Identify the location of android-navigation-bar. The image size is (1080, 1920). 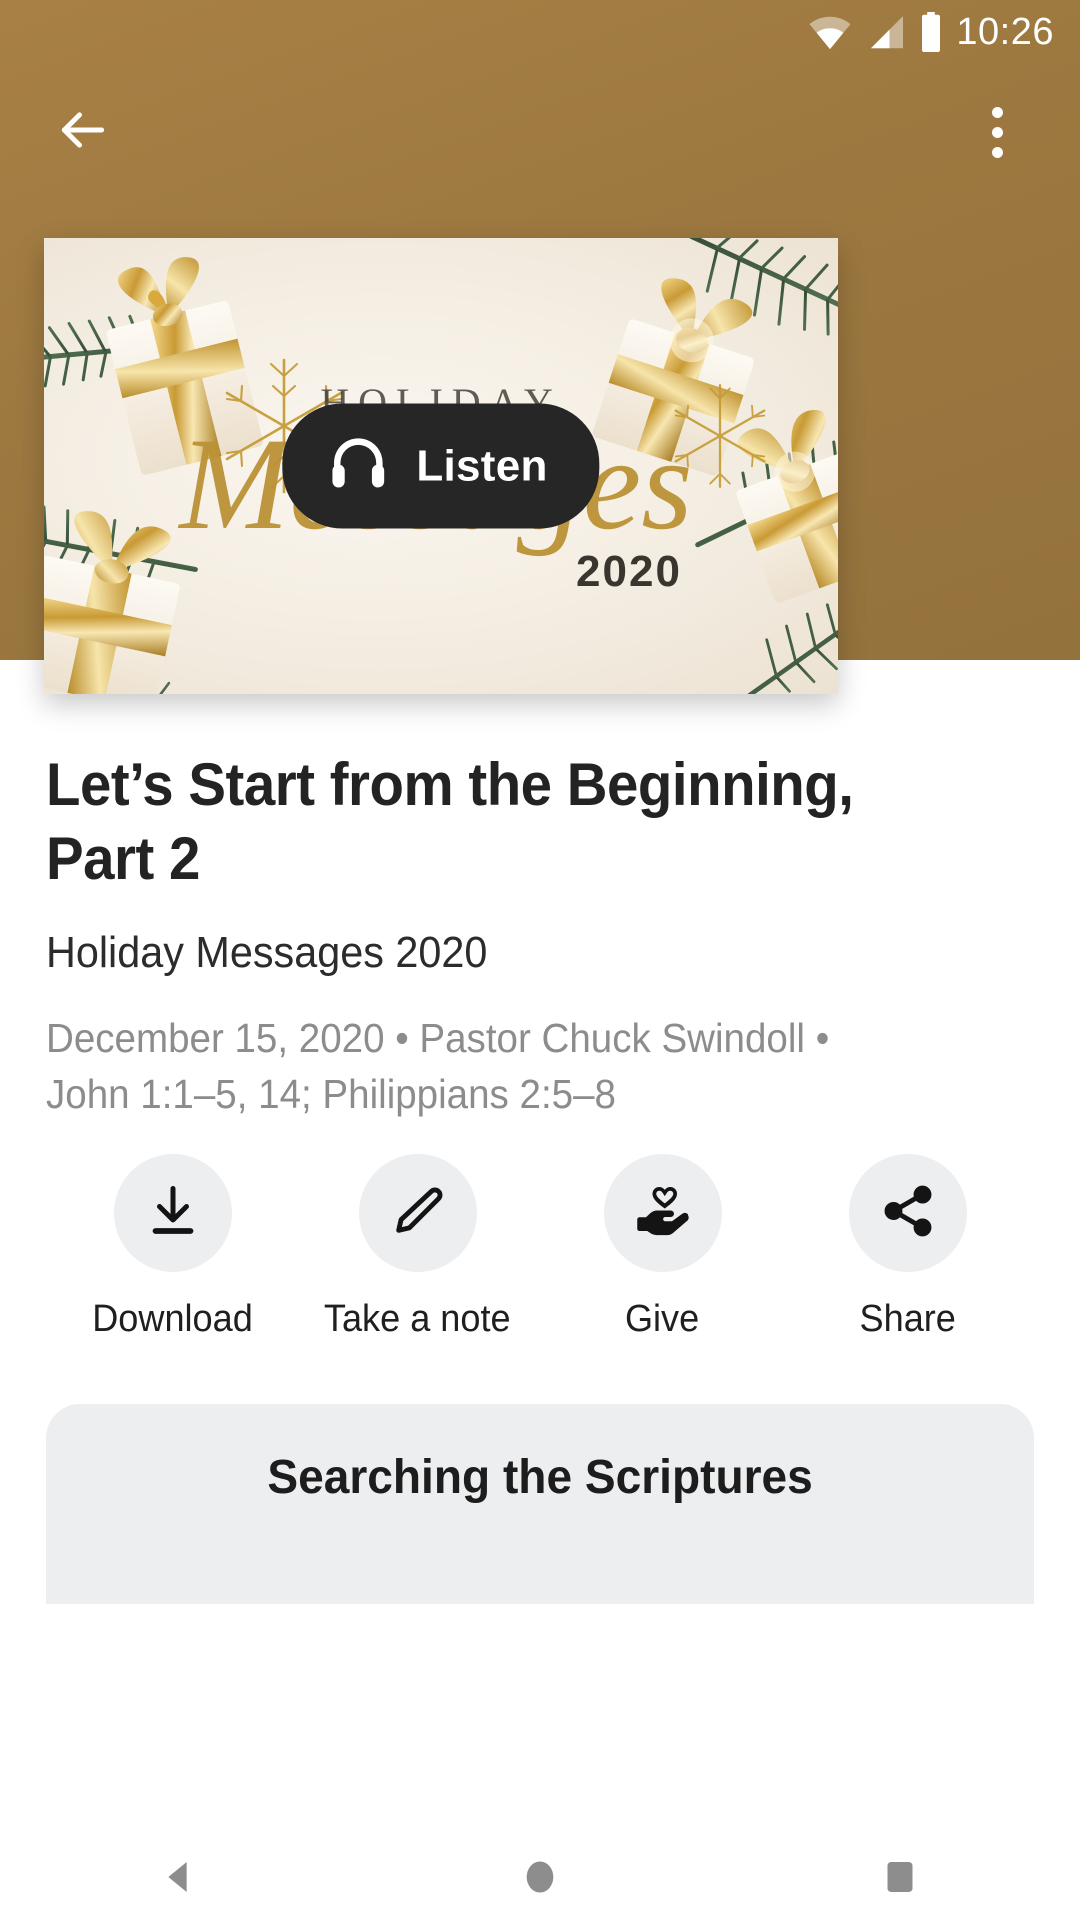
(540, 1879).